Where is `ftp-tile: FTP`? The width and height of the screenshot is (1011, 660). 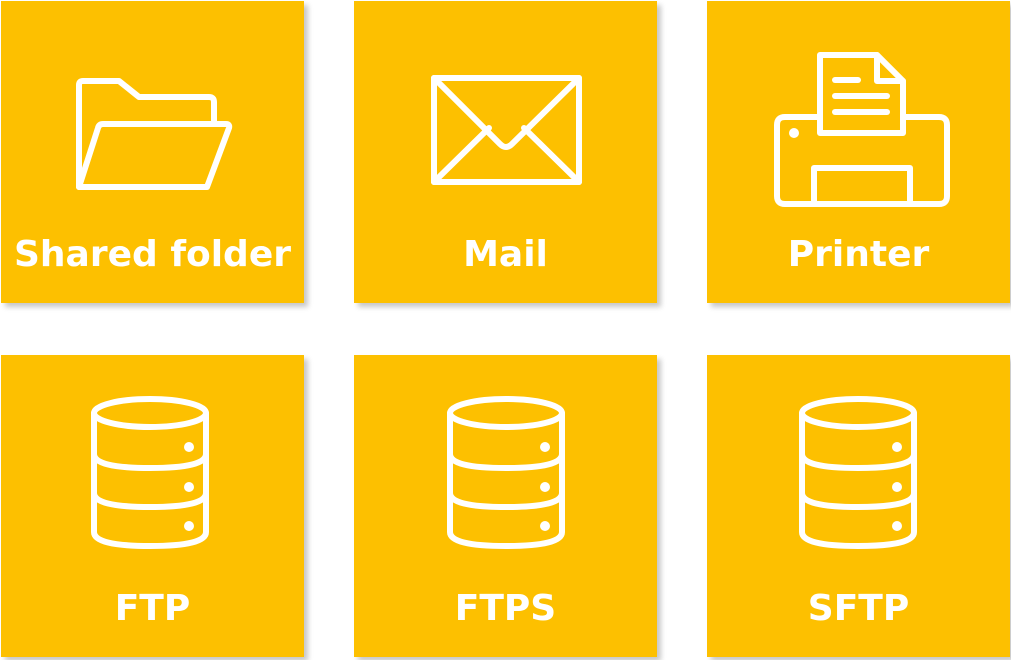
ftp-tile: FTP is located at coordinates (152, 506).